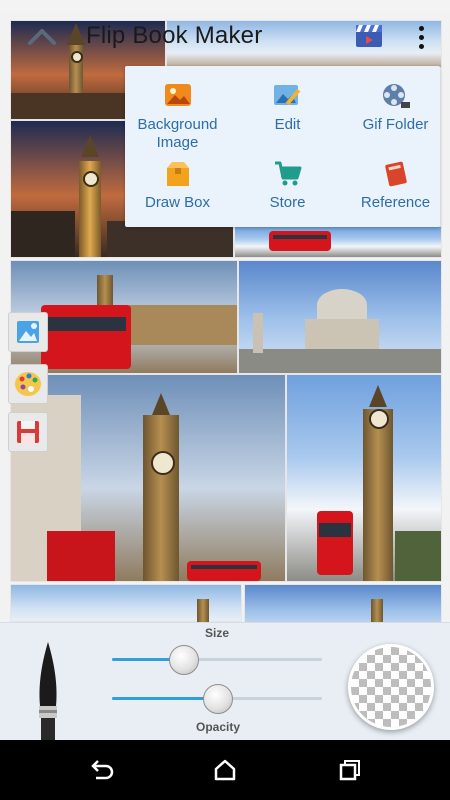 This screenshot has width=450, height=800. Describe the element at coordinates (395, 124) in the screenshot. I see `menu-label: Gif Folder` at that location.